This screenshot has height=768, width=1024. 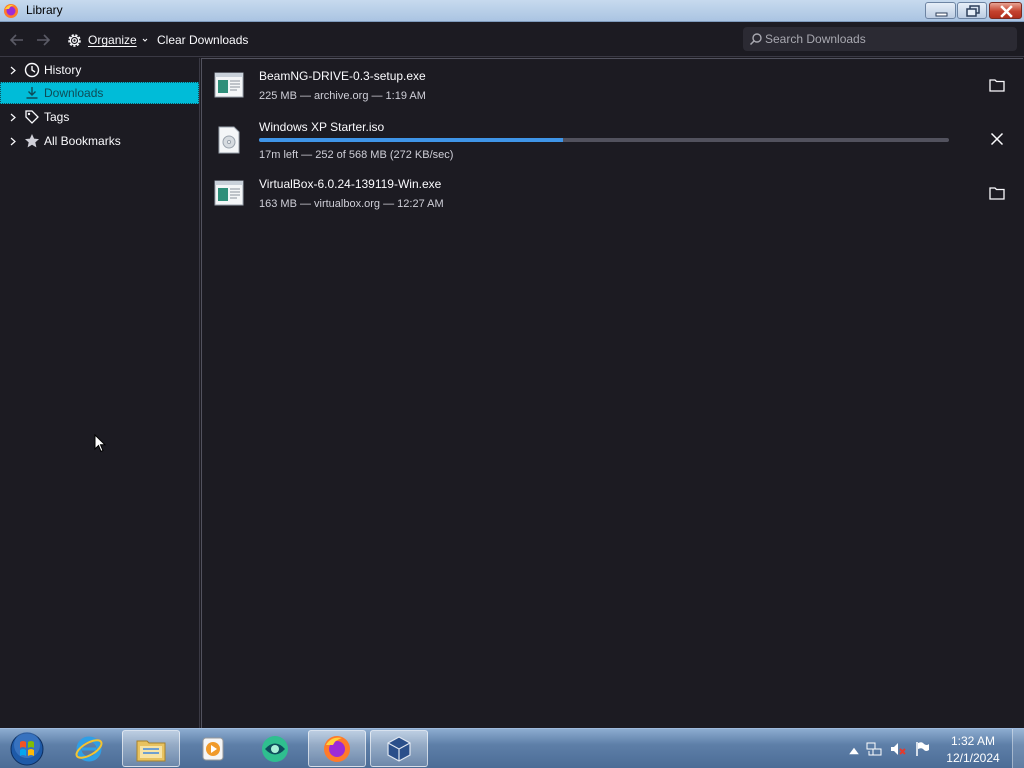 I want to click on organize-label: Organize, so click(x=112, y=40).